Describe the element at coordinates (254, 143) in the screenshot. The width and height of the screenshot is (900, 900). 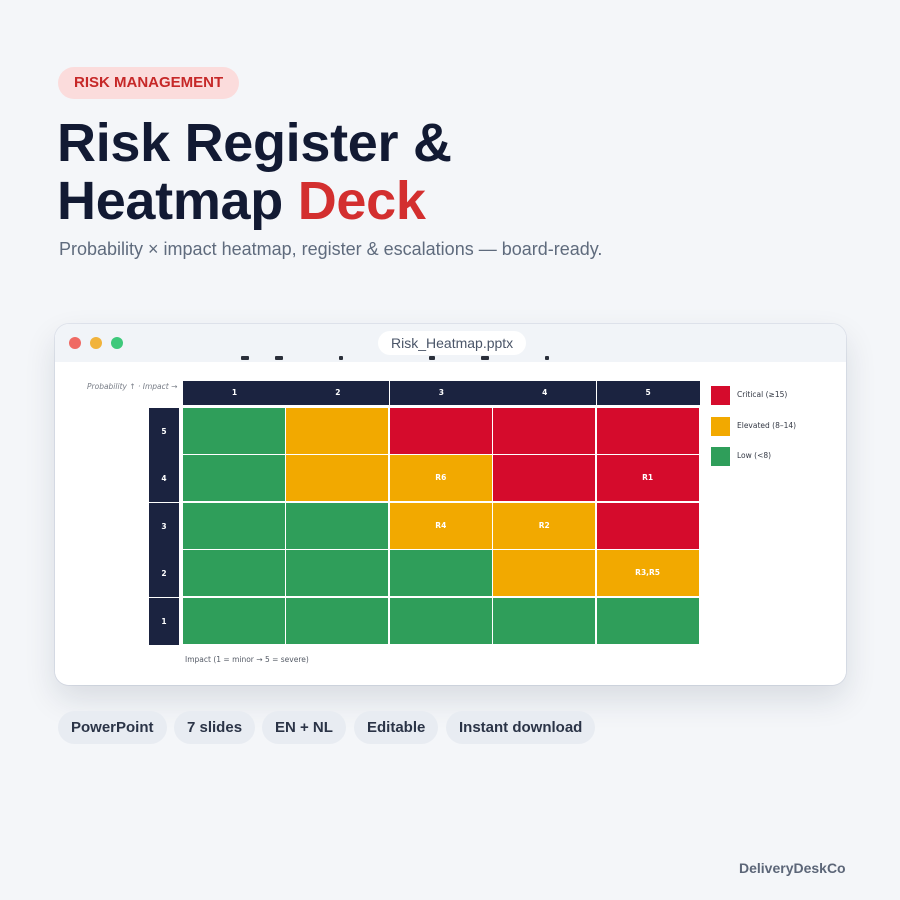
I see `title-line-1: Risk Register &` at that location.